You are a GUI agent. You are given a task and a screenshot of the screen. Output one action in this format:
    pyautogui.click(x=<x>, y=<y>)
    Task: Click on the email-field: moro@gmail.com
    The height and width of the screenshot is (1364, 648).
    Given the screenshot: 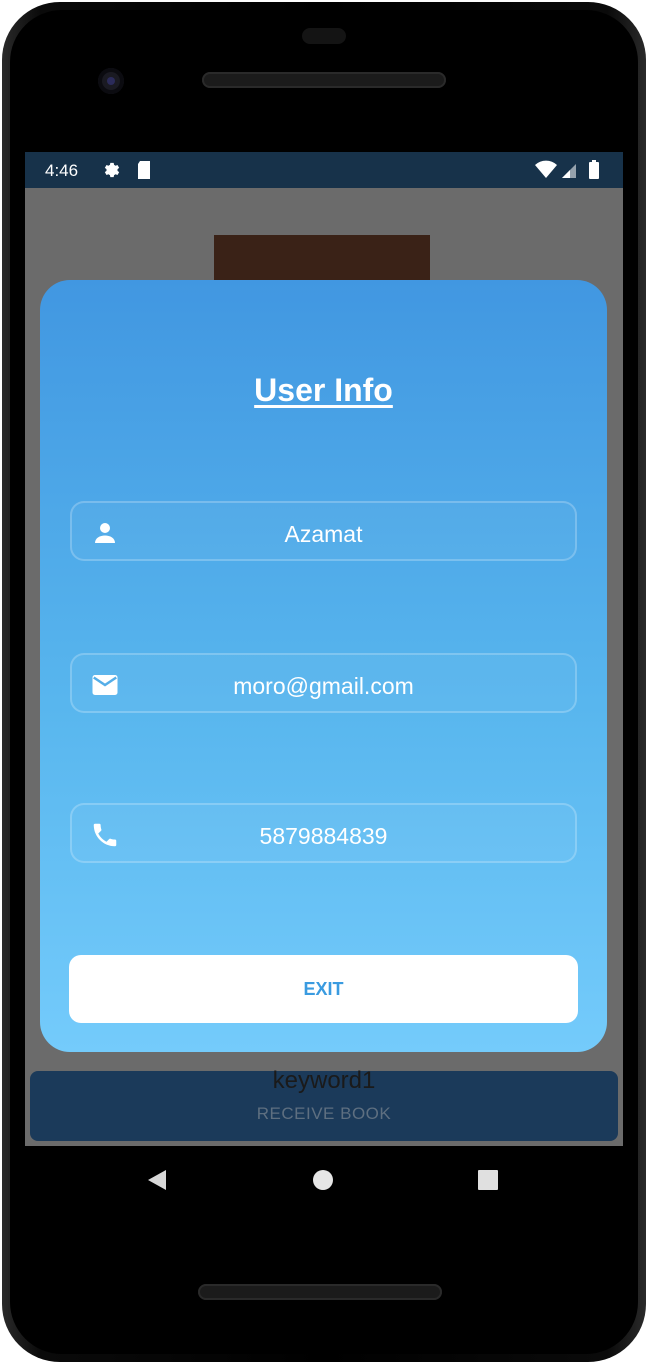 What is the action you would take?
    pyautogui.click(x=323, y=683)
    